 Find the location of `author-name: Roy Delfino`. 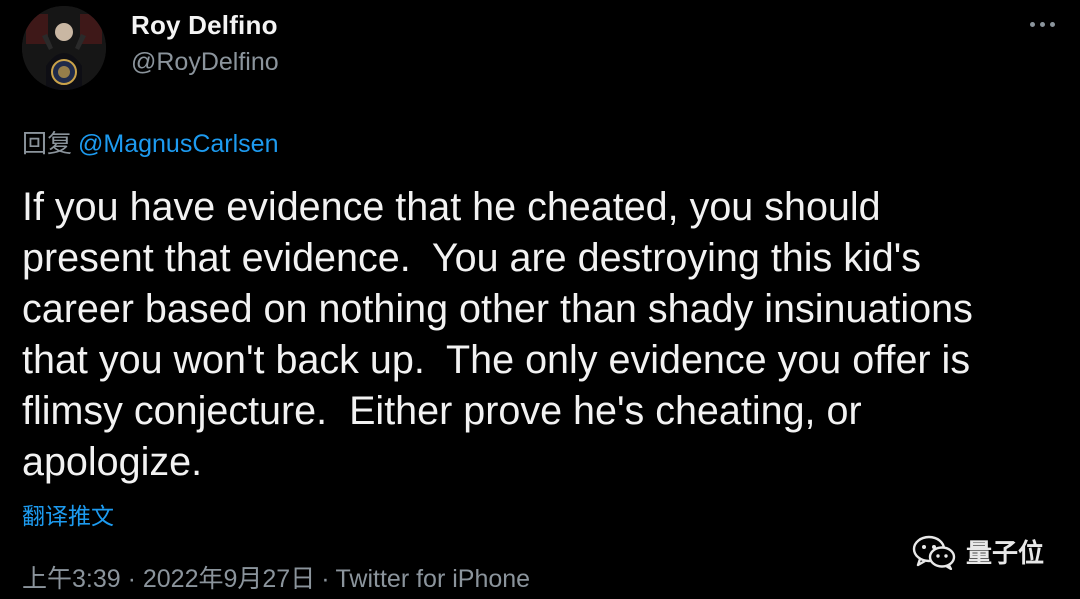

author-name: Roy Delfino is located at coordinates (204, 25).